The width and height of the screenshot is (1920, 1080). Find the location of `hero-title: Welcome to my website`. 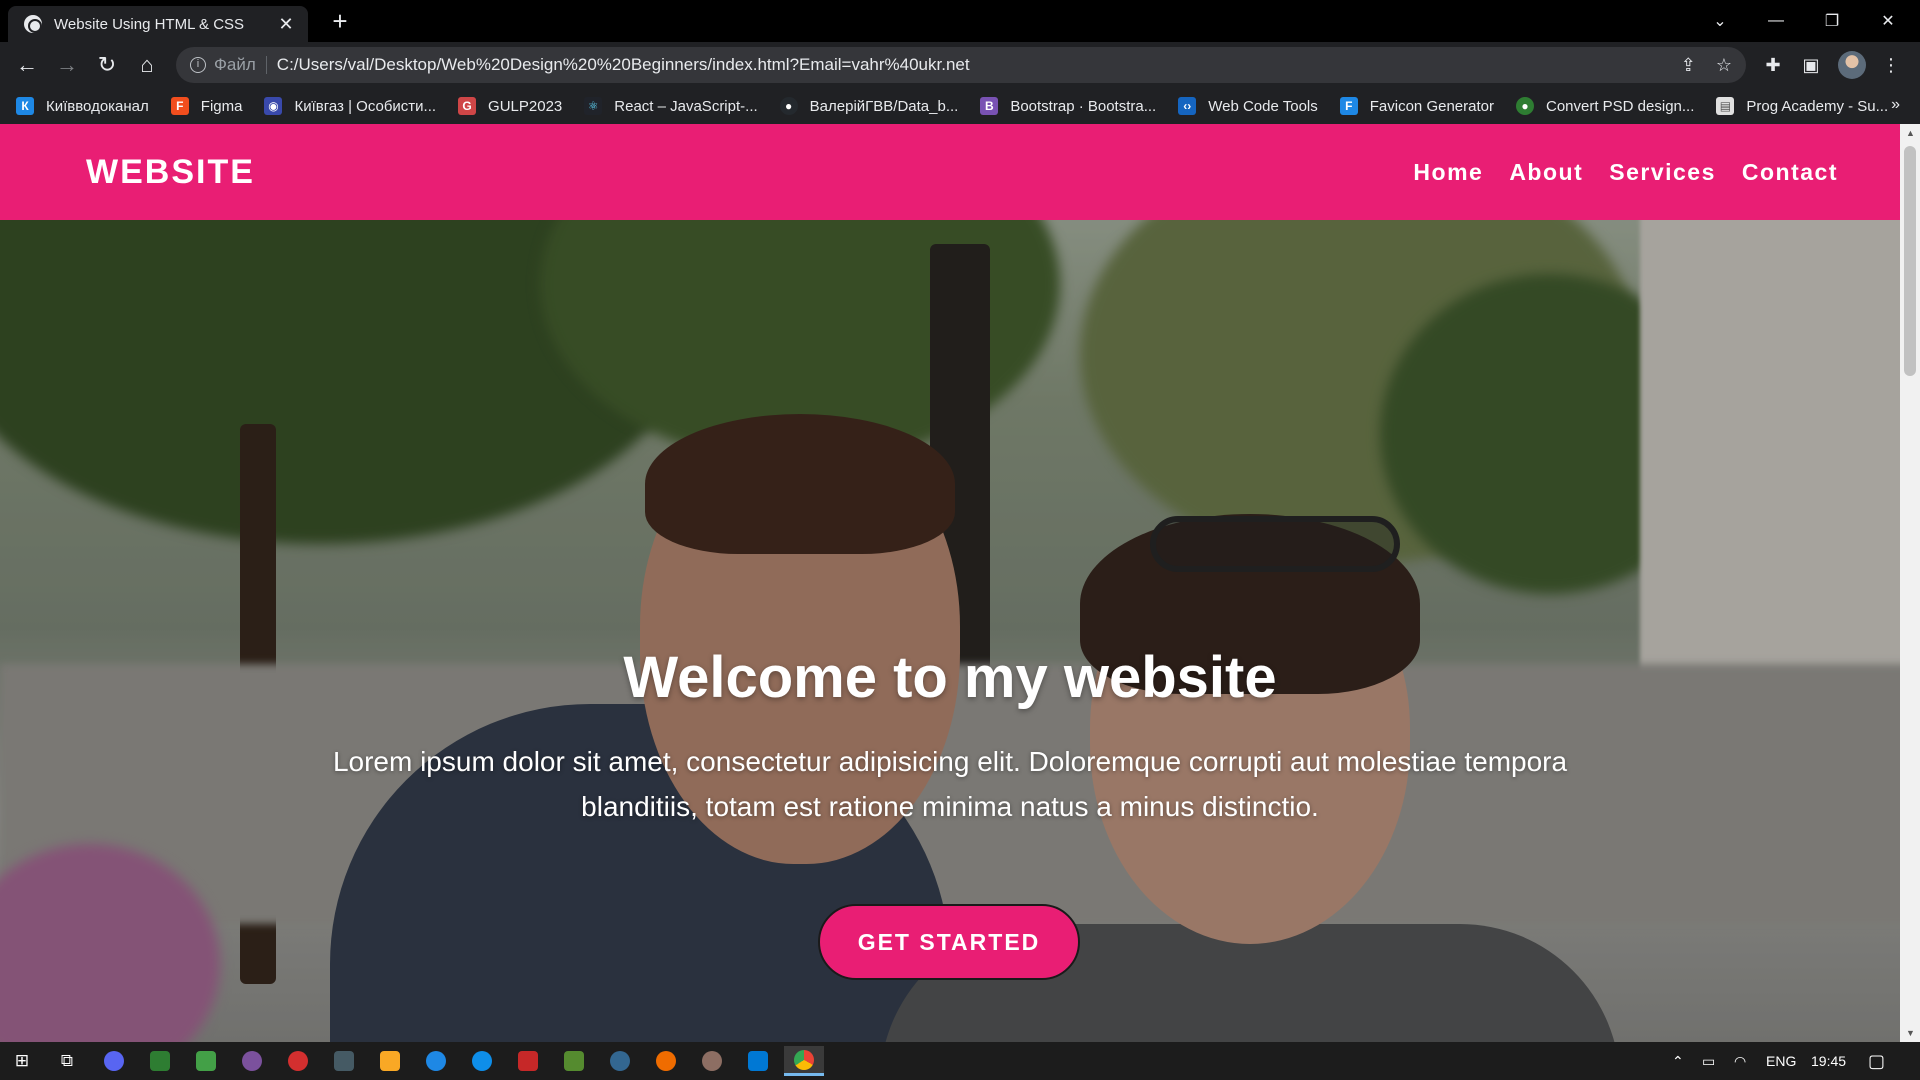

hero-title: Welcome to my website is located at coordinates (950, 677).